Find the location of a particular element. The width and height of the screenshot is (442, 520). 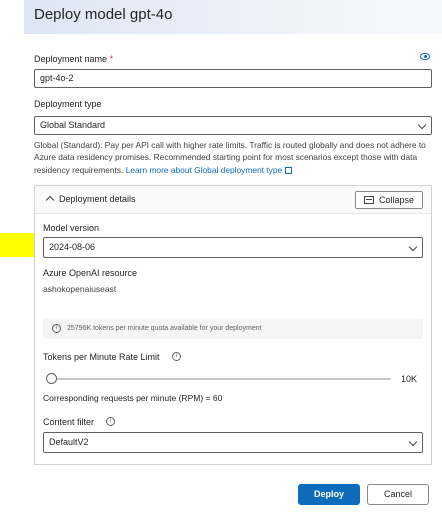

deployment-type-label: Deployment type is located at coordinates (68, 104).